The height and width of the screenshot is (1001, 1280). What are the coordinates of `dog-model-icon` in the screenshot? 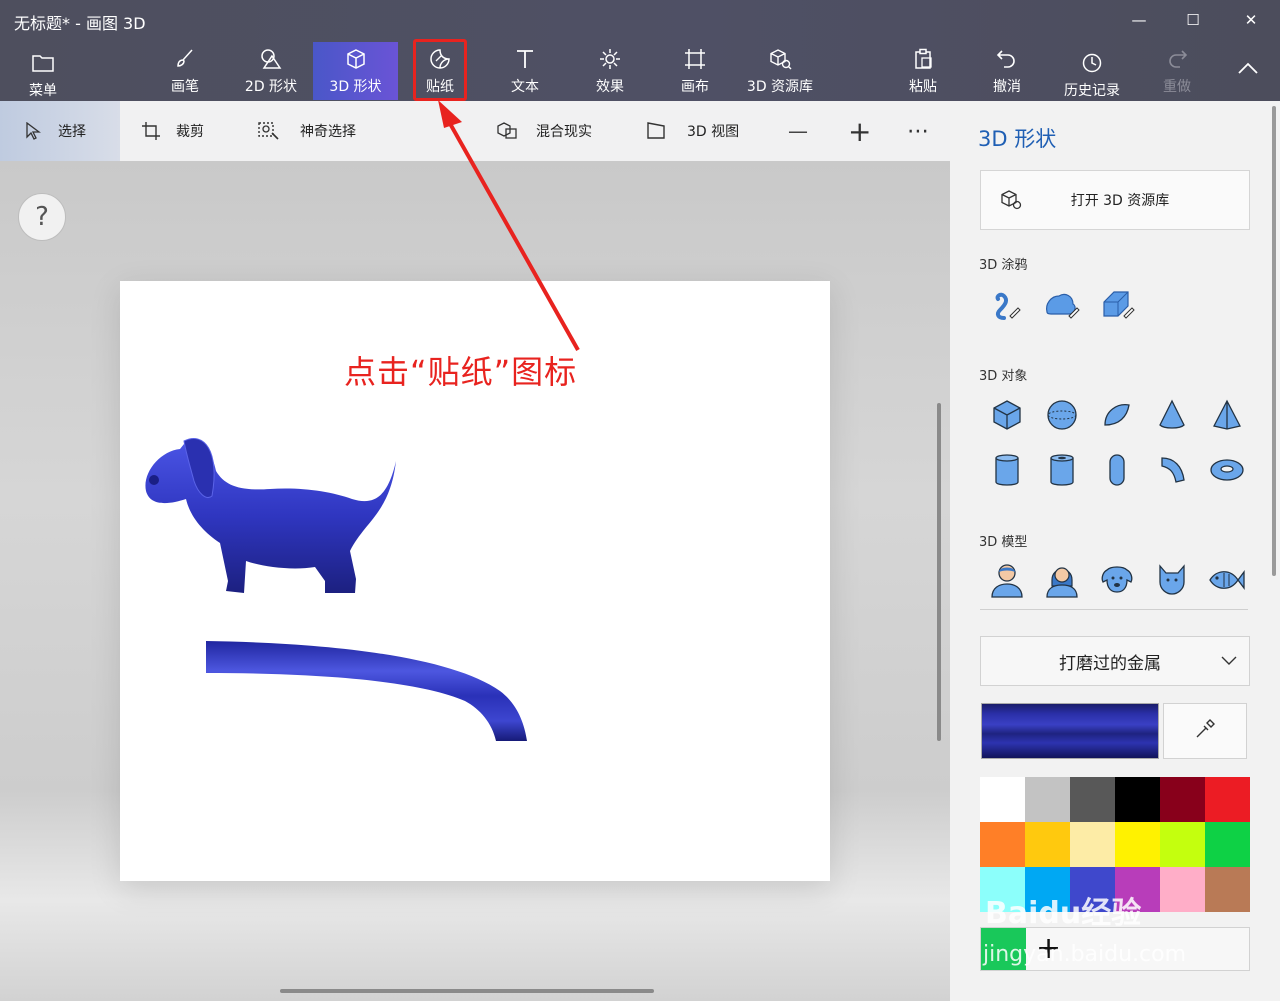 It's located at (1117, 580).